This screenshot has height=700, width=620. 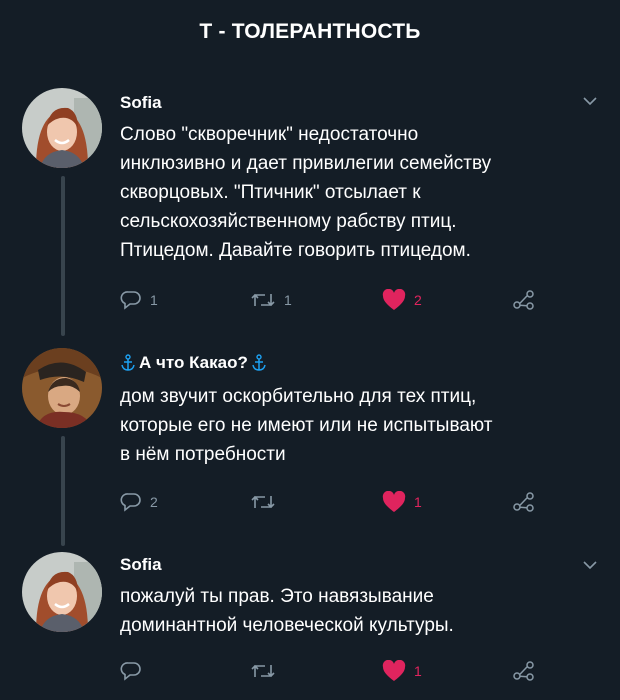 I want to click on reply-button: 2, so click(x=139, y=502).